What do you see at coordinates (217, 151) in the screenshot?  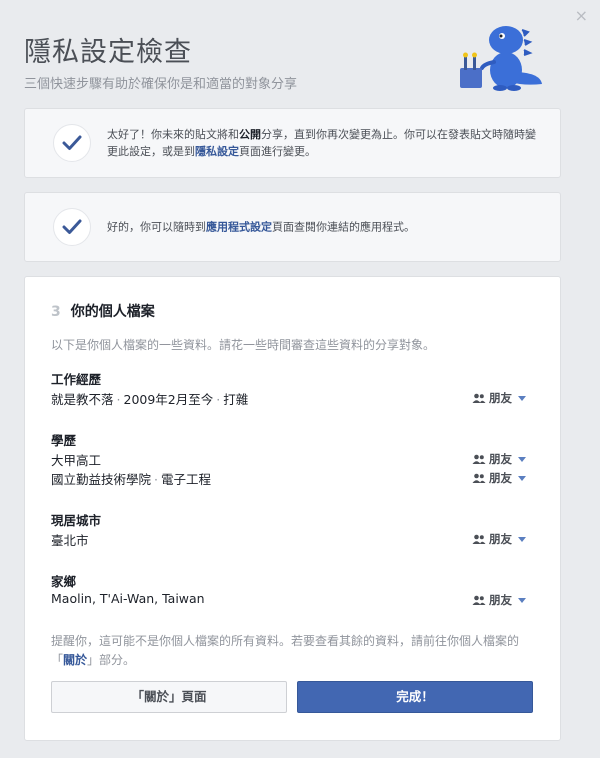 I see `privacy-settings-link: 隱私設定` at bounding box center [217, 151].